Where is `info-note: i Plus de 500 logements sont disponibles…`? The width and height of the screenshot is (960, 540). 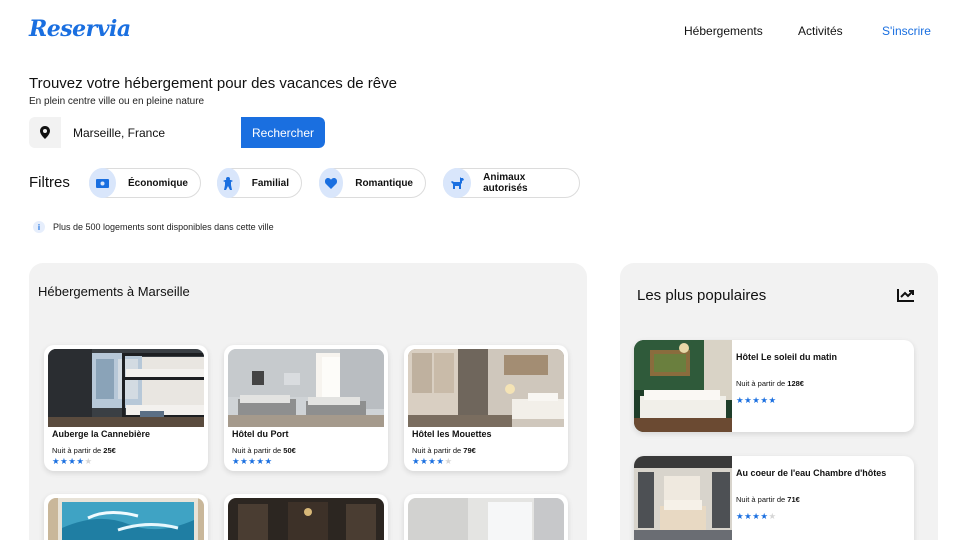
info-note: i Plus de 500 logements sont disponibles… is located at coordinates (153, 227).